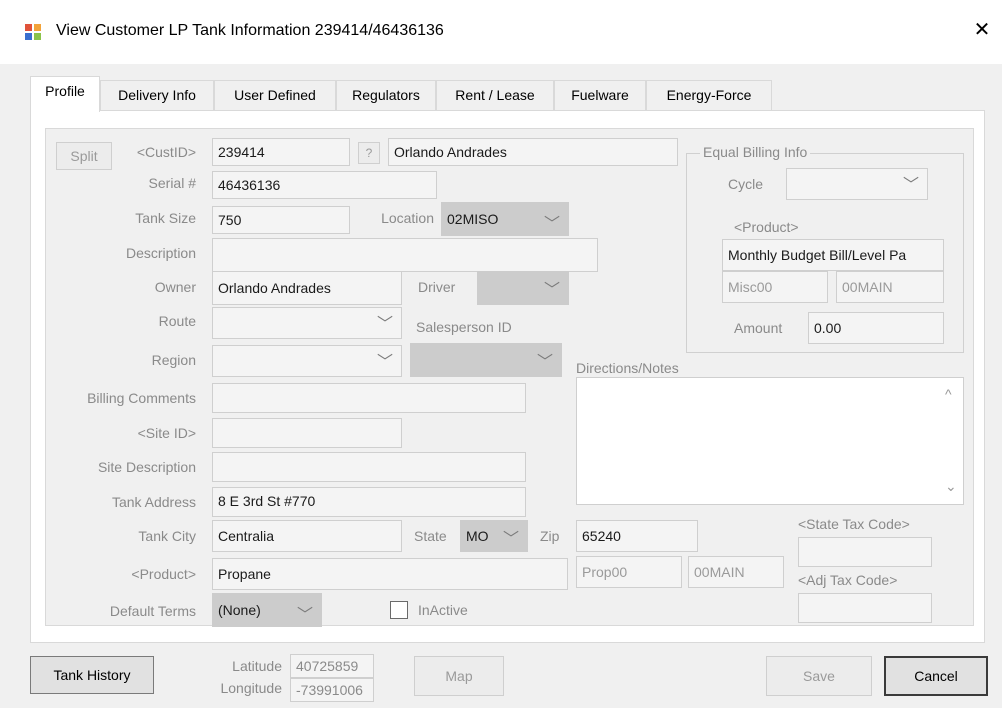 Image resolution: width=1002 pixels, height=708 pixels. Describe the element at coordinates (865, 552) in the screenshot. I see `state-tax-code-field` at that location.